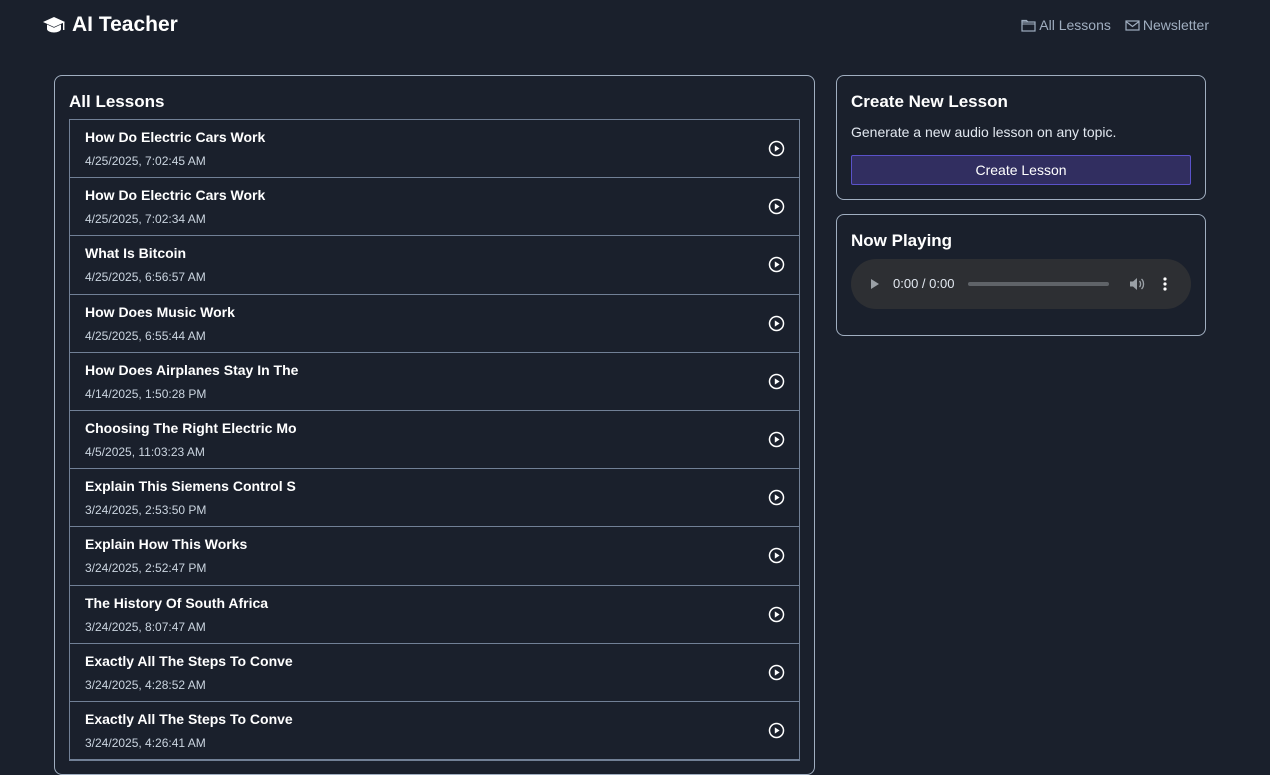 This screenshot has height=775, width=1270. What do you see at coordinates (145, 684) in the screenshot?
I see `lesson-date: 3/24/2025, 4:28:52 AM` at bounding box center [145, 684].